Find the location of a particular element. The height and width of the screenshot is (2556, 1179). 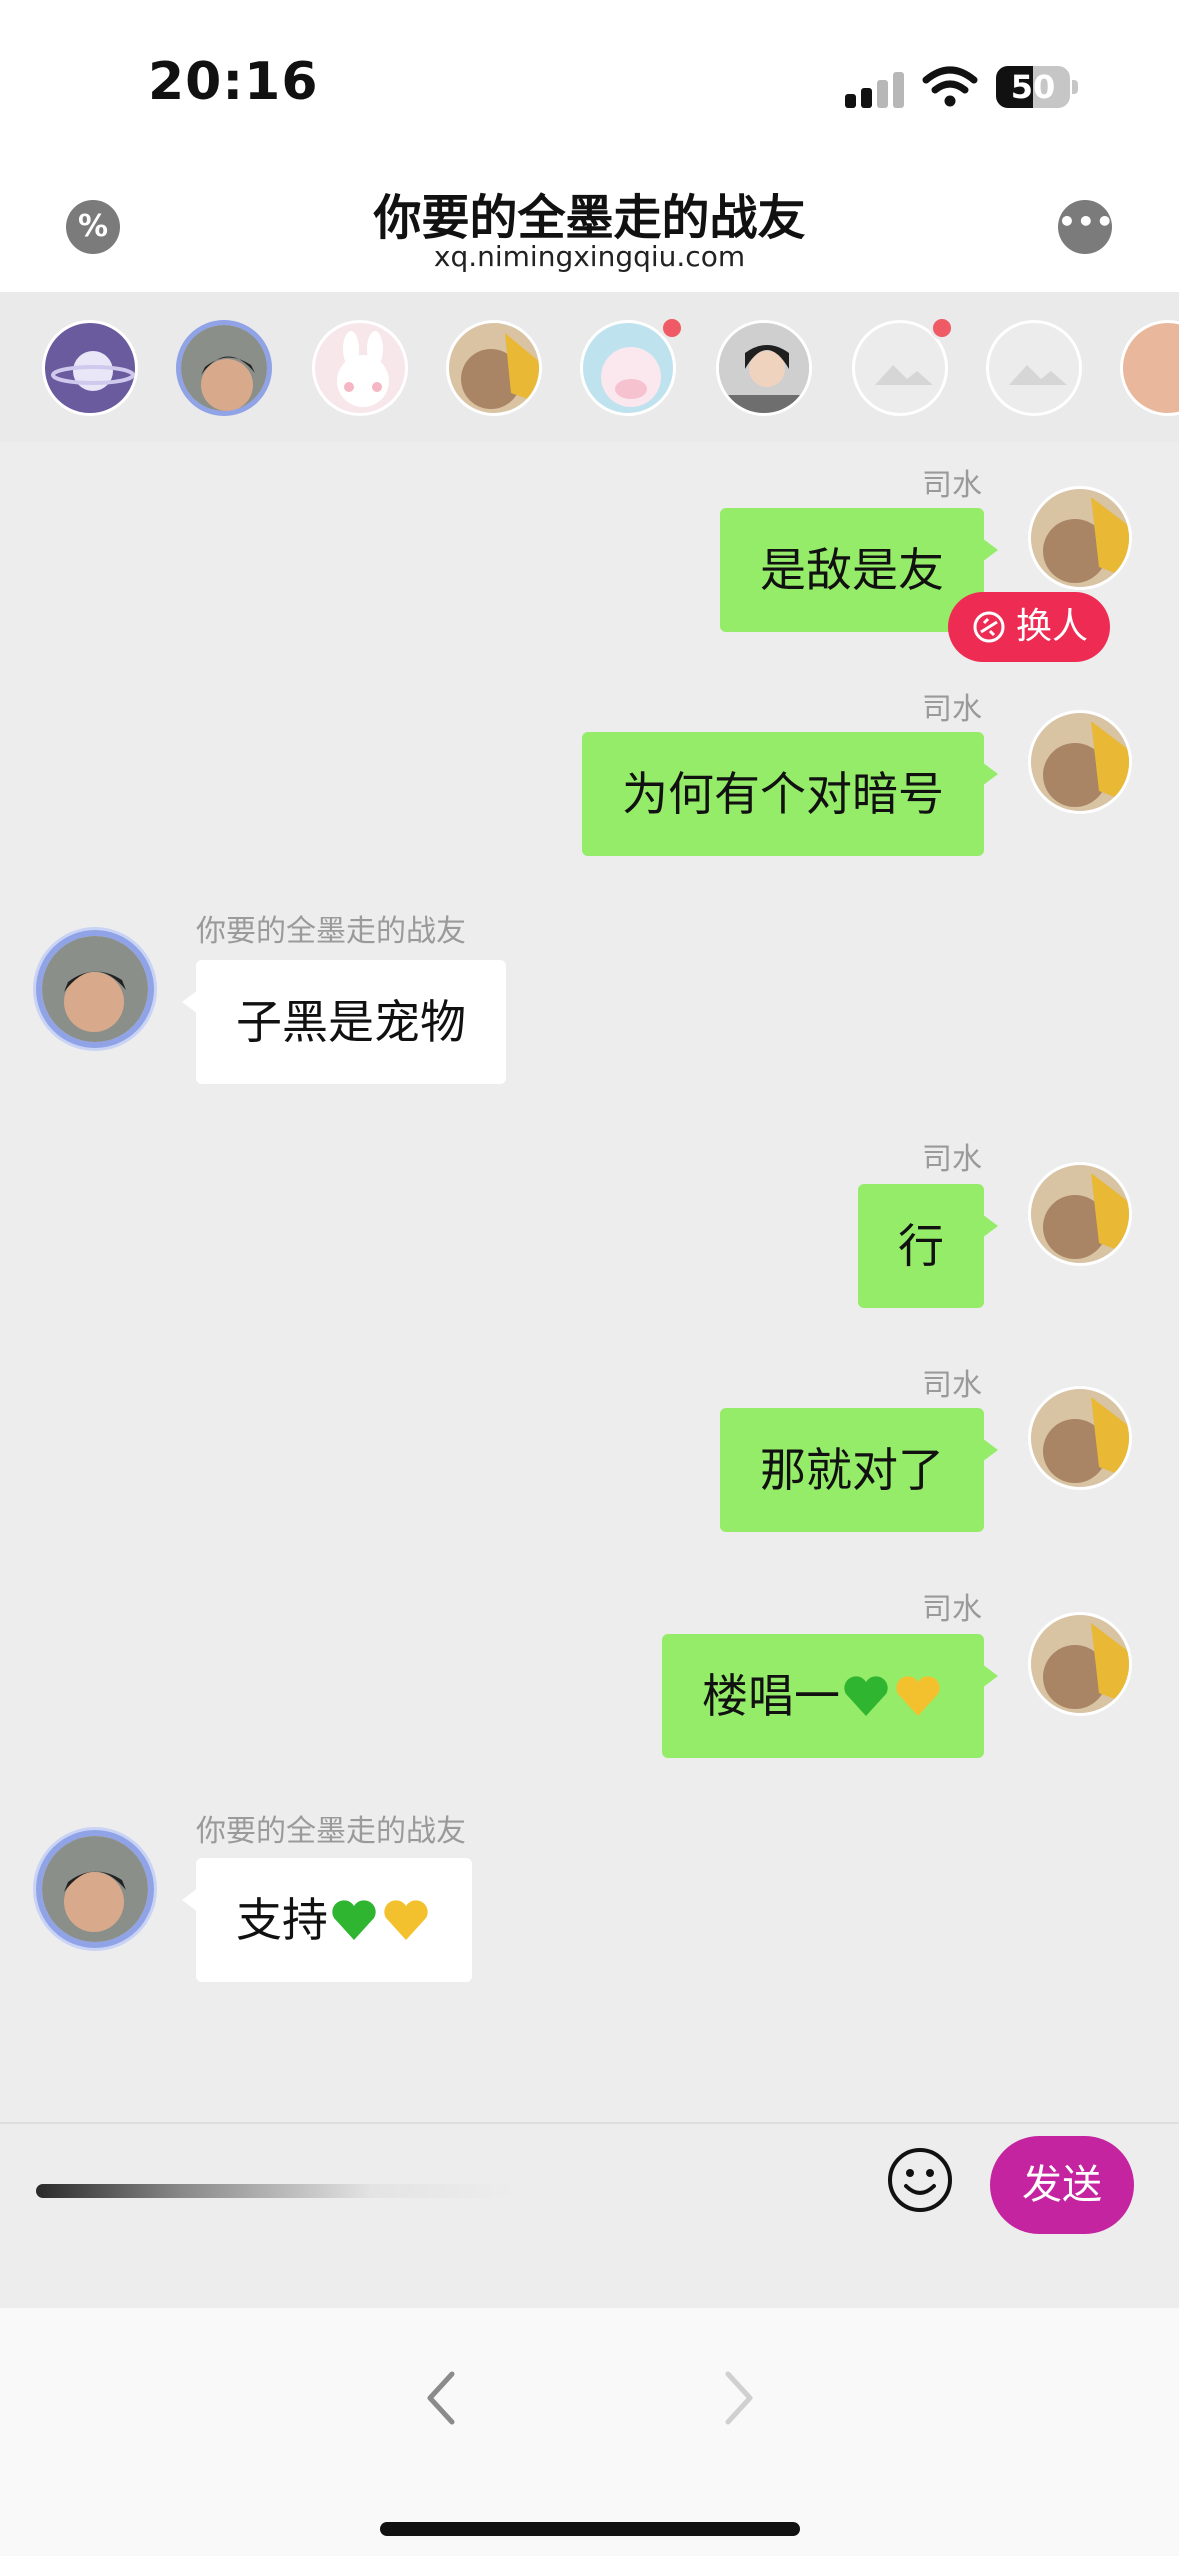

swap-person-button: 换人 is located at coordinates (1029, 627).